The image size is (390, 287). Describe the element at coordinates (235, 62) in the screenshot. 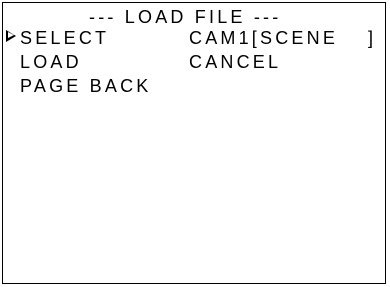

I see `menu-item-cancel: CANCEL` at that location.